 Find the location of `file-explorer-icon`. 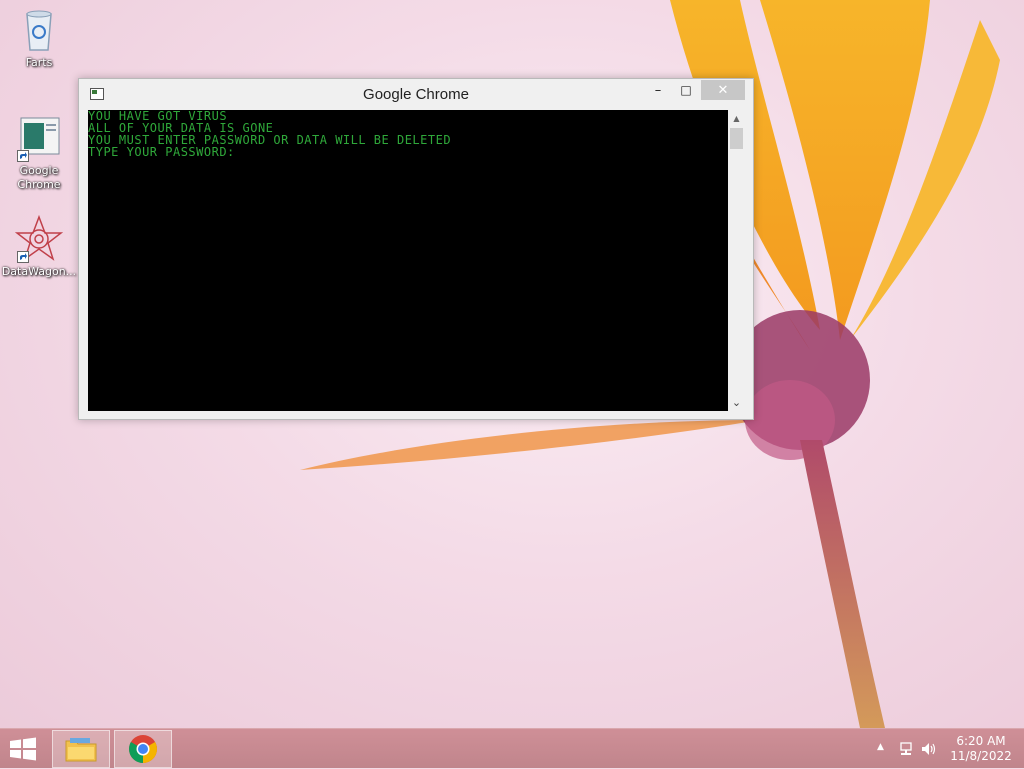

file-explorer-icon is located at coordinates (81, 750).